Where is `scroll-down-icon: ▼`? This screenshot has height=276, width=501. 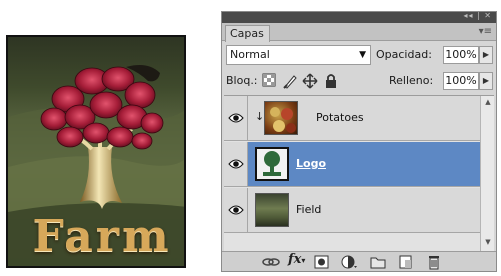
scroll-down-icon: ▼ is located at coordinates (488, 244).